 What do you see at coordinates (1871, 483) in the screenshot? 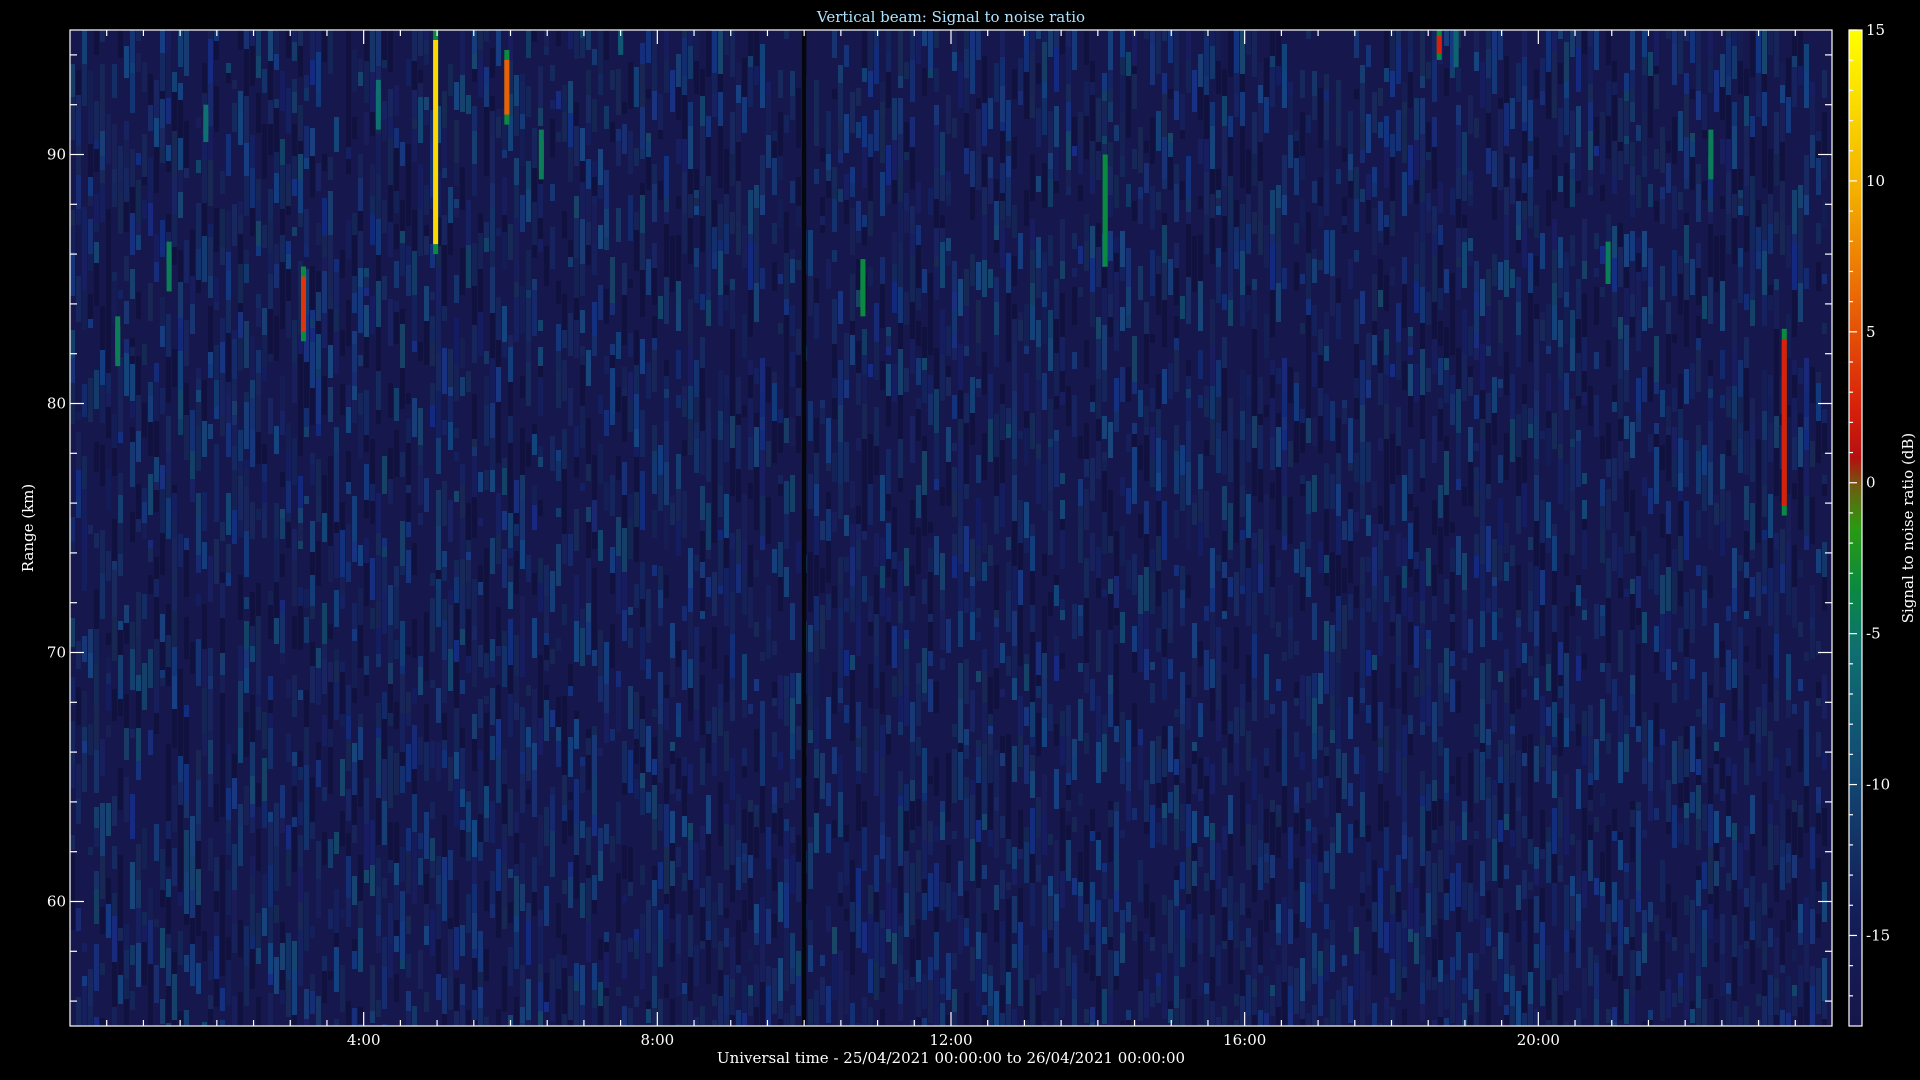
I see `colorbar-tick-label: 0` at bounding box center [1871, 483].